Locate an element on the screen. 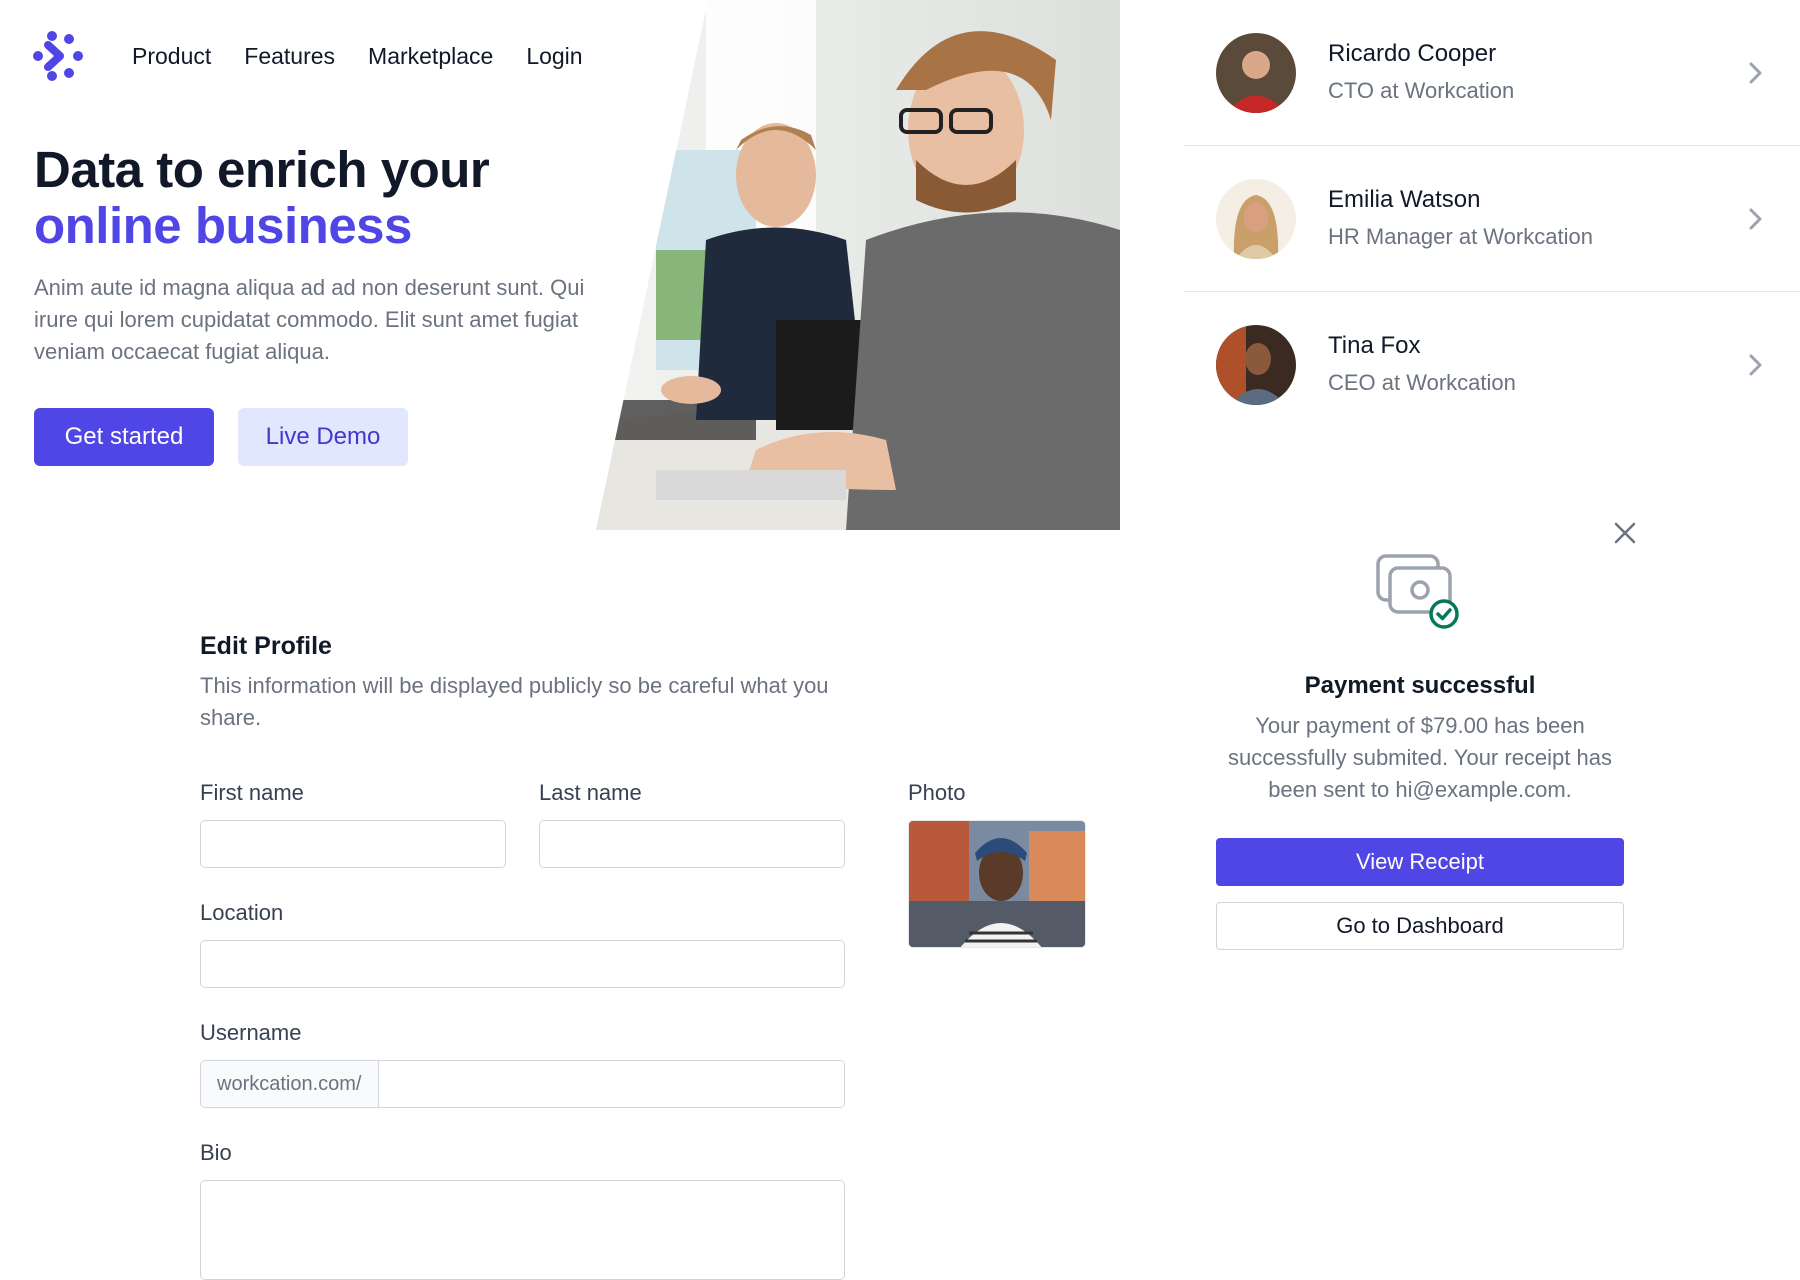  last-name-field is located at coordinates (692, 844).